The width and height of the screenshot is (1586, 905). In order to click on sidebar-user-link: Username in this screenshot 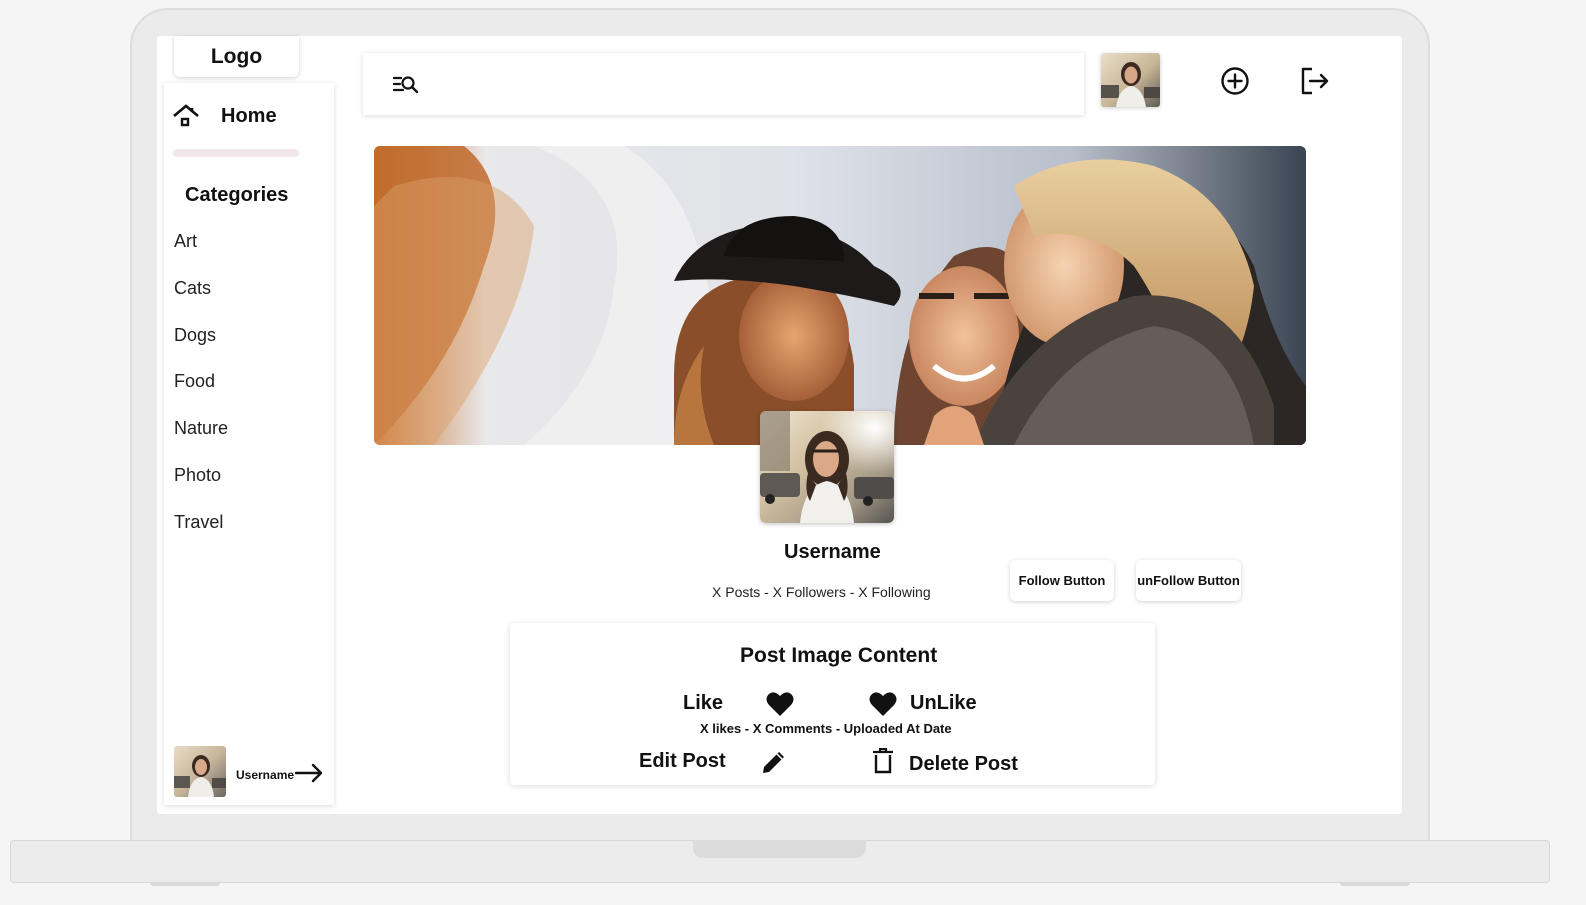, I will do `click(251, 771)`.